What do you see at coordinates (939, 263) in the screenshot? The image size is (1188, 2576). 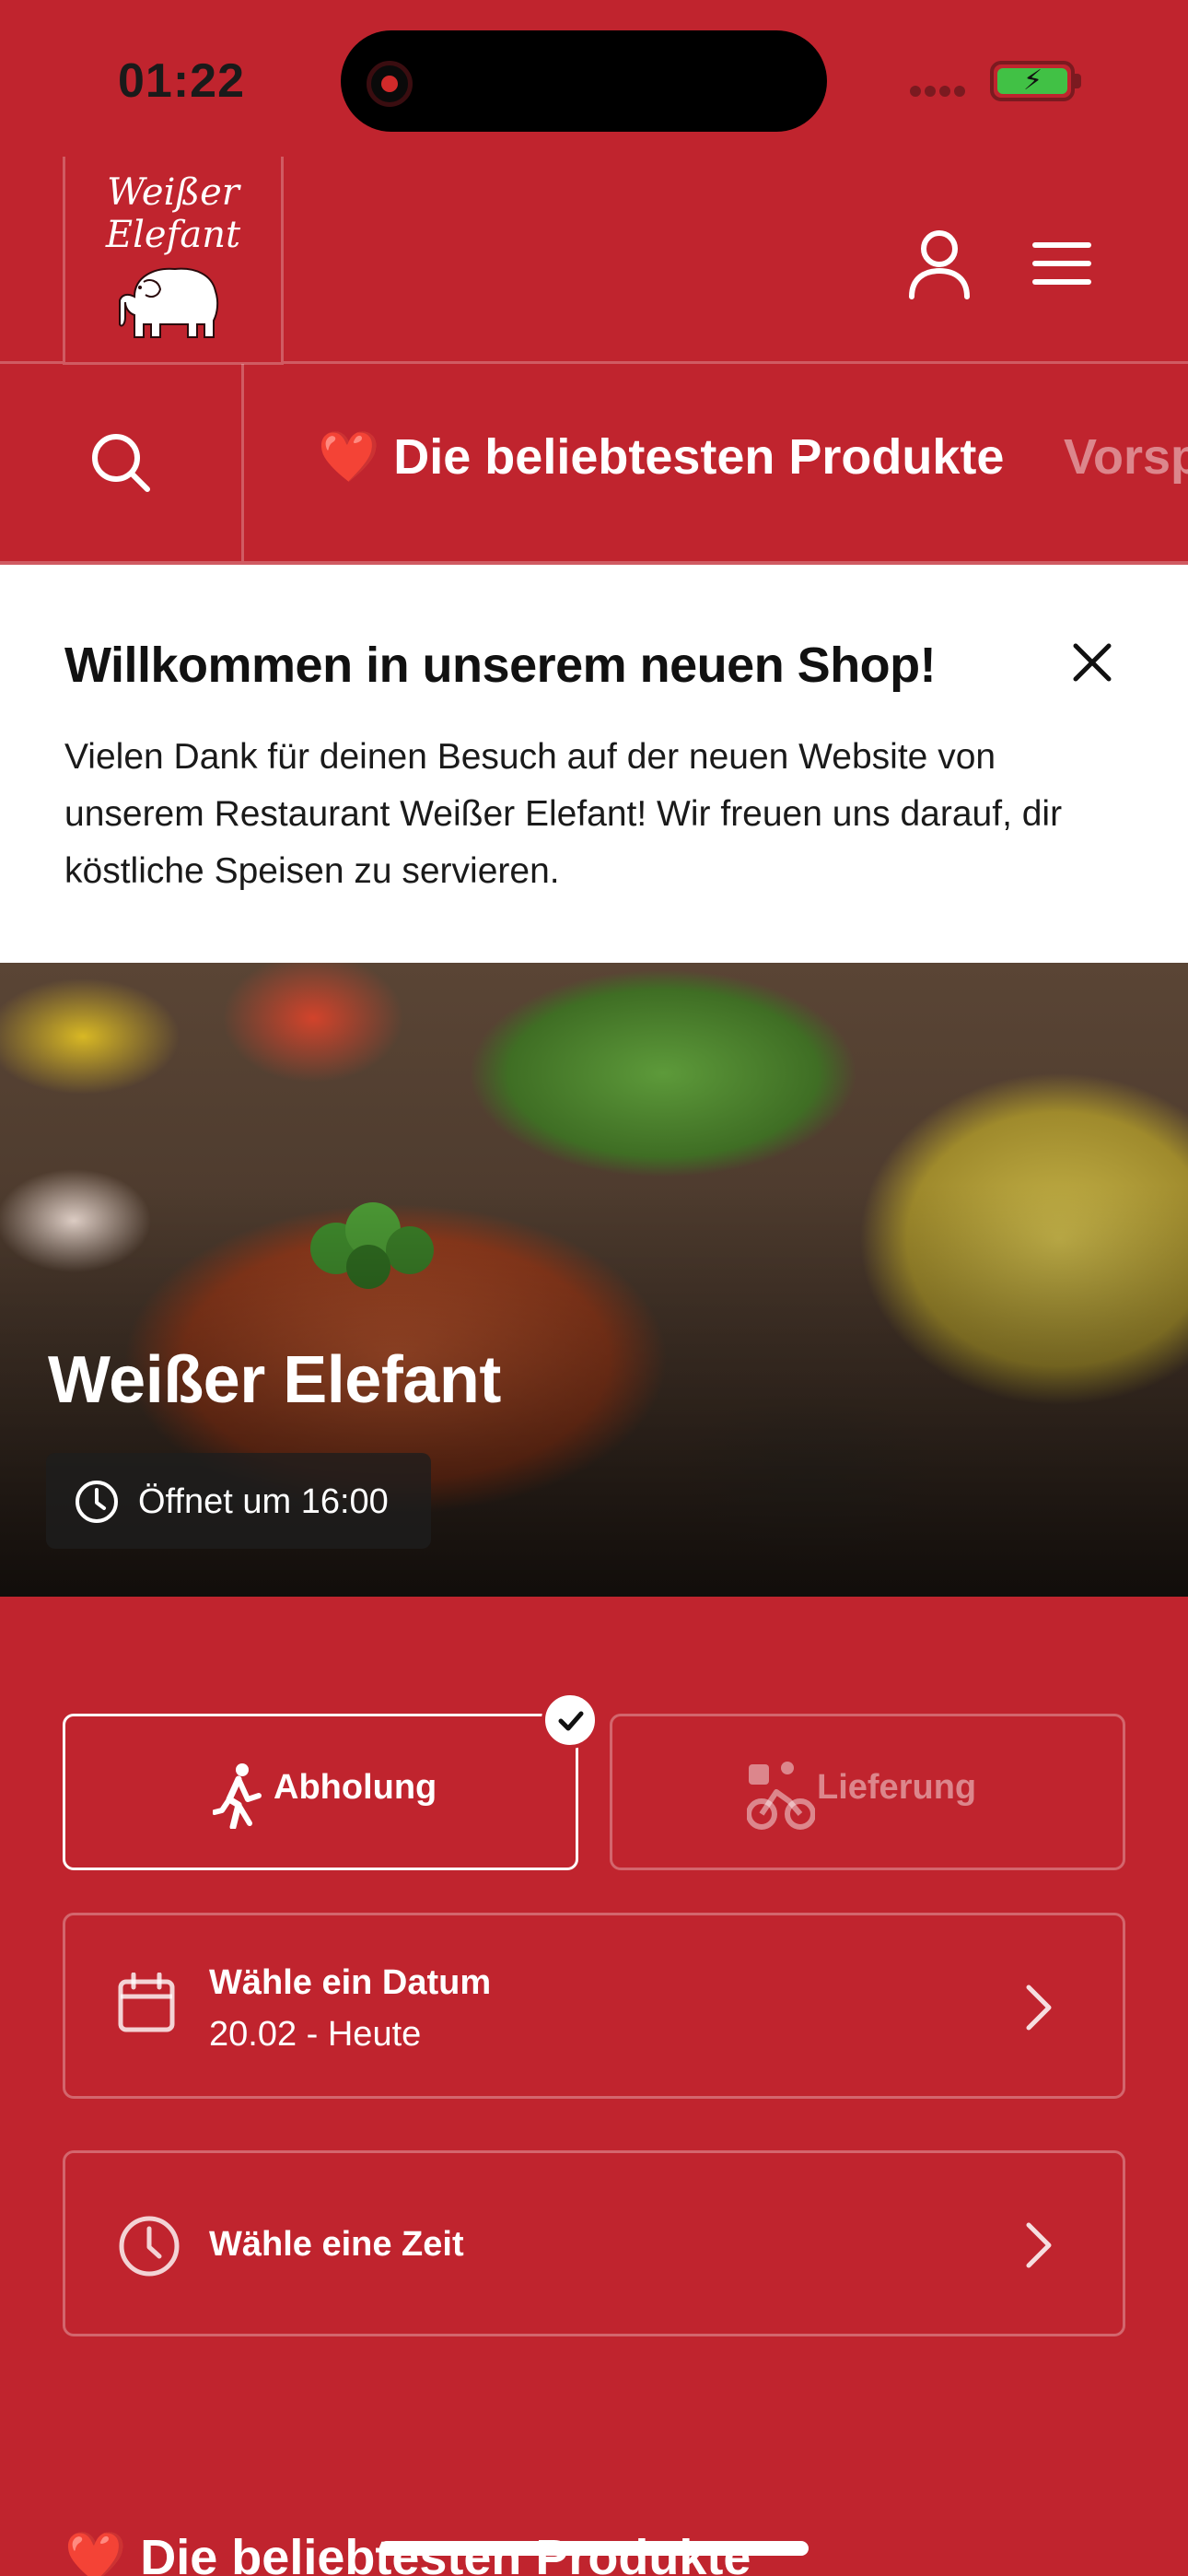 I see `user-icon` at bounding box center [939, 263].